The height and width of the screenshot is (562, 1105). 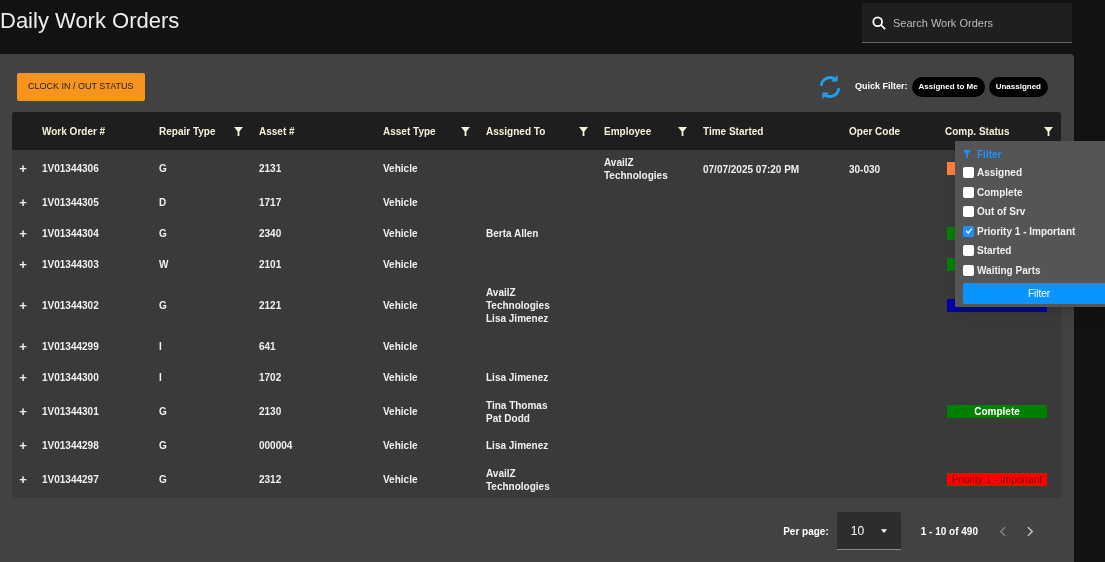 I want to click on column-header: Time Started, so click(x=733, y=131).